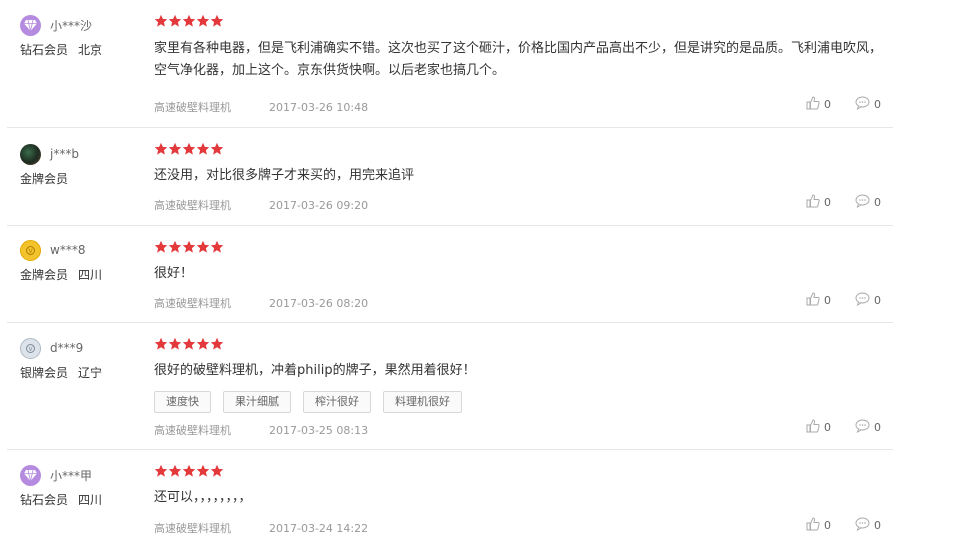 The image size is (975, 545). I want to click on silver-badge-icon: V, so click(30, 348).